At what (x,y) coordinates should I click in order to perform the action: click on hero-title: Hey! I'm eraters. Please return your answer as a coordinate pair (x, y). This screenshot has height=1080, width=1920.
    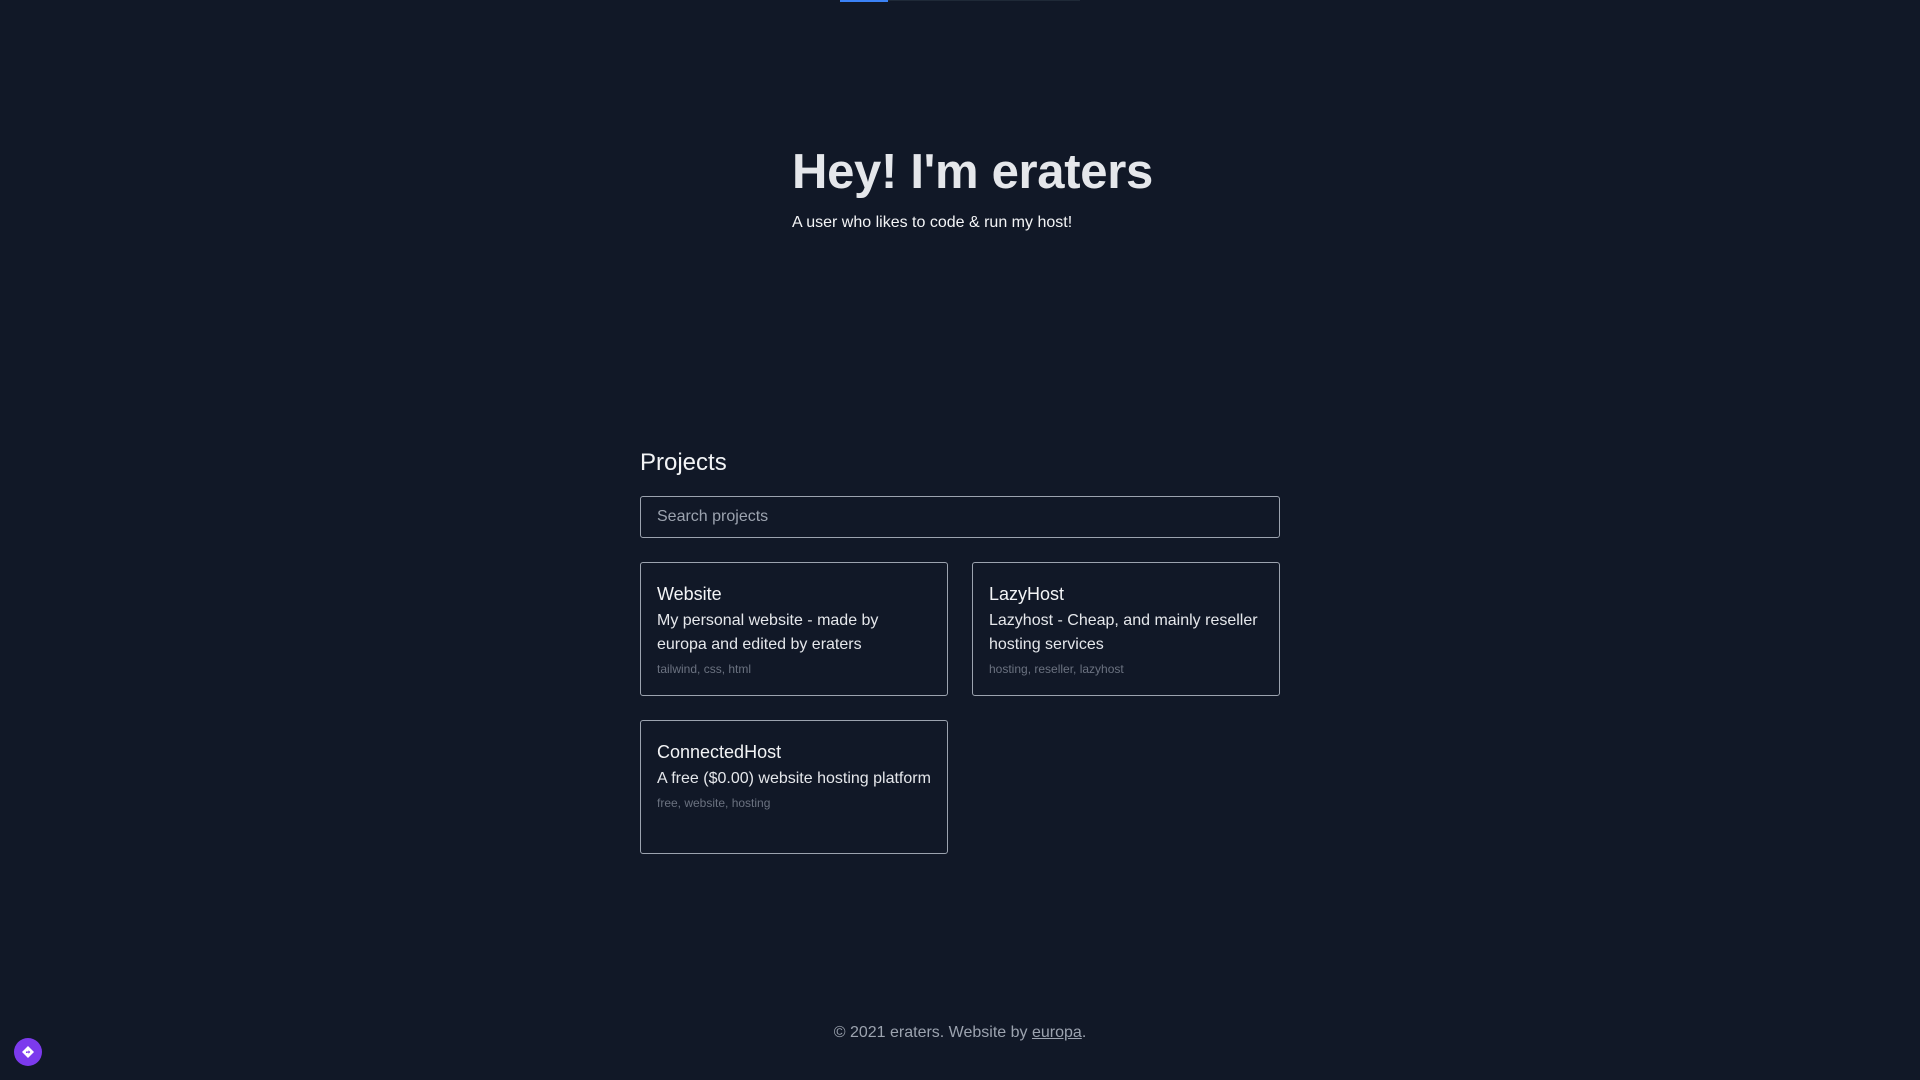
    Looking at the image, I should click on (972, 172).